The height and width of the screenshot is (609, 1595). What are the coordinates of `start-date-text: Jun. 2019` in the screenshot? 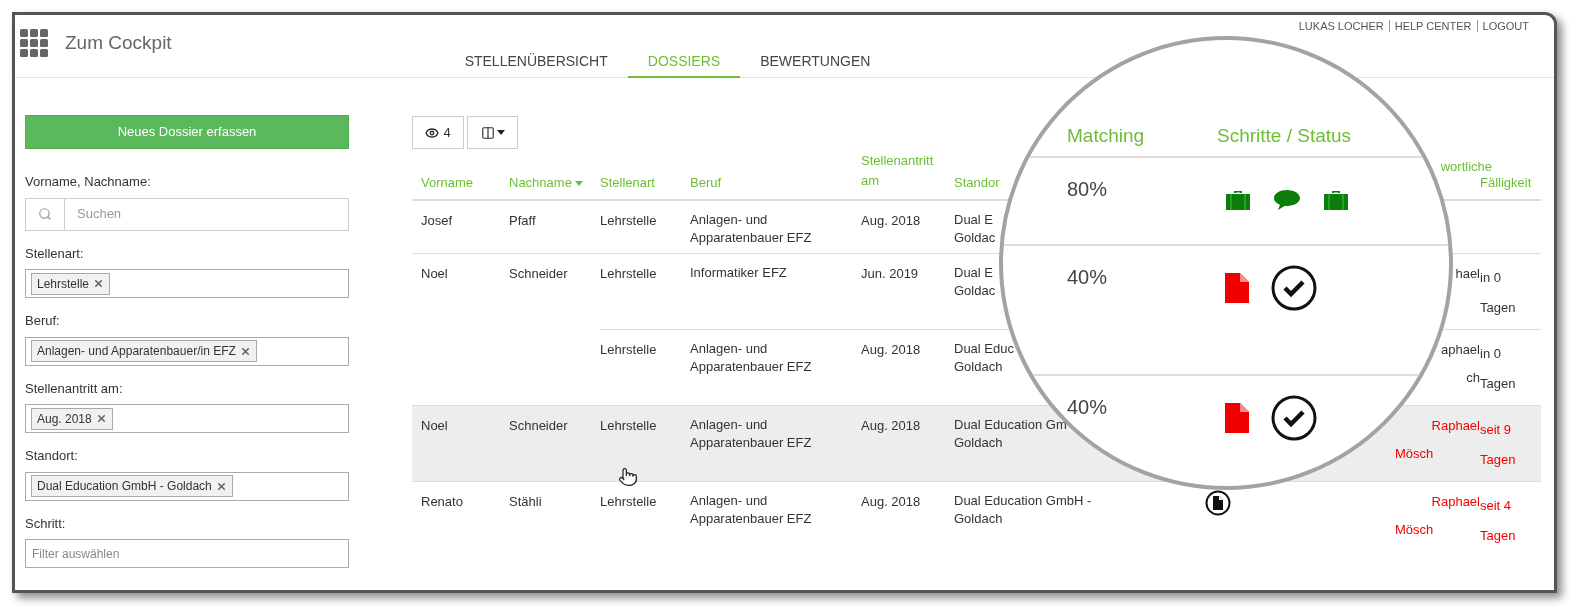 It's located at (890, 273).